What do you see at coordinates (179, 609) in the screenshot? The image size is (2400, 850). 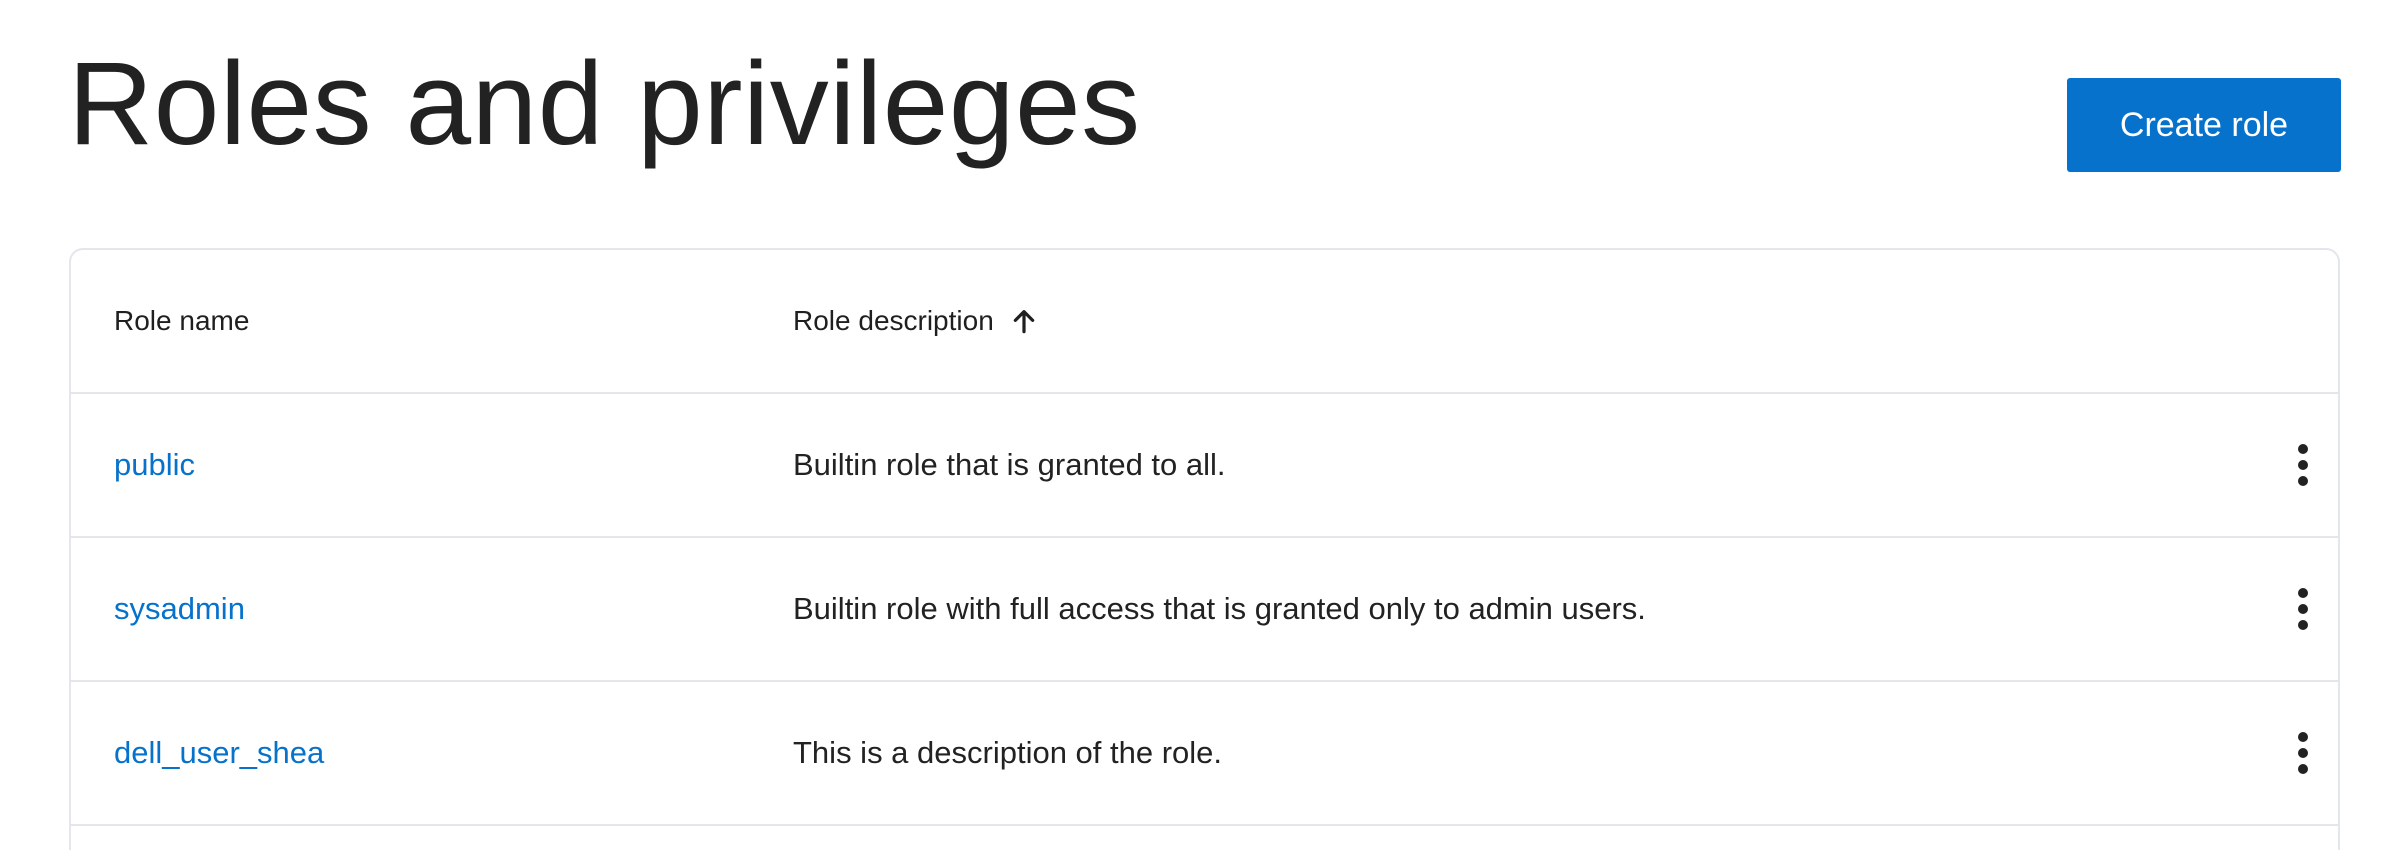 I see `role-name-link: sysadmin` at bounding box center [179, 609].